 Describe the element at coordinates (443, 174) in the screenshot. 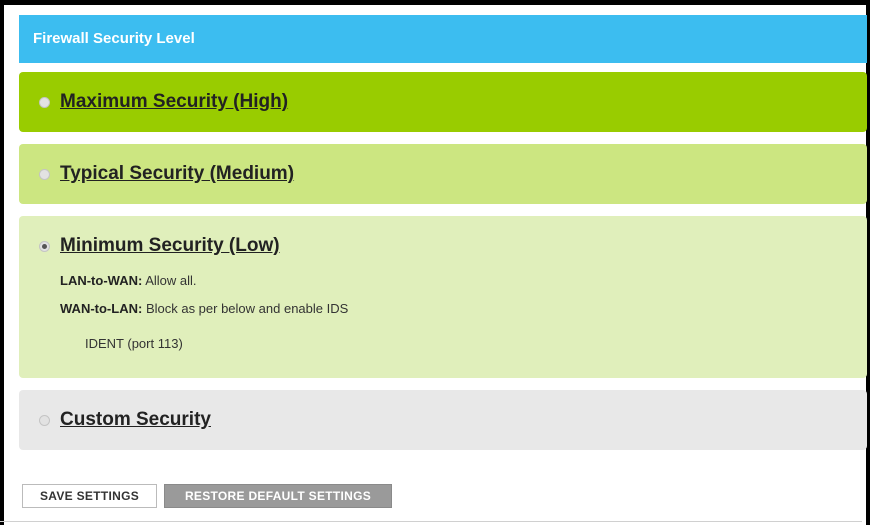

I see `option-typical-security: Typical Security (Medium)` at that location.